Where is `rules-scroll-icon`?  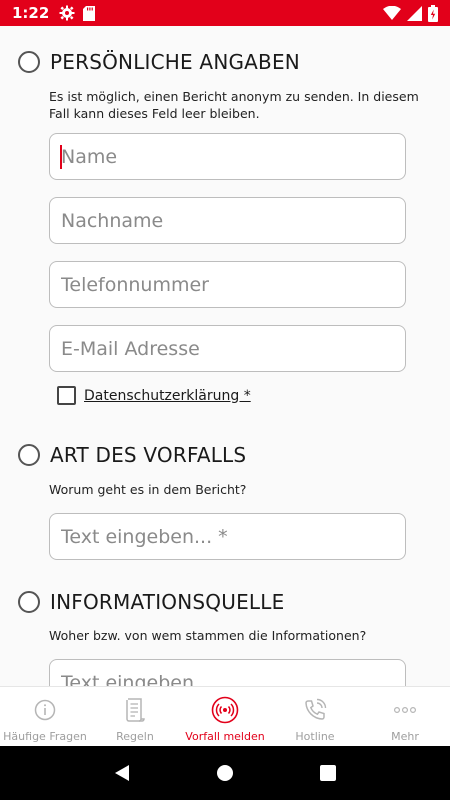 rules-scroll-icon is located at coordinates (135, 710).